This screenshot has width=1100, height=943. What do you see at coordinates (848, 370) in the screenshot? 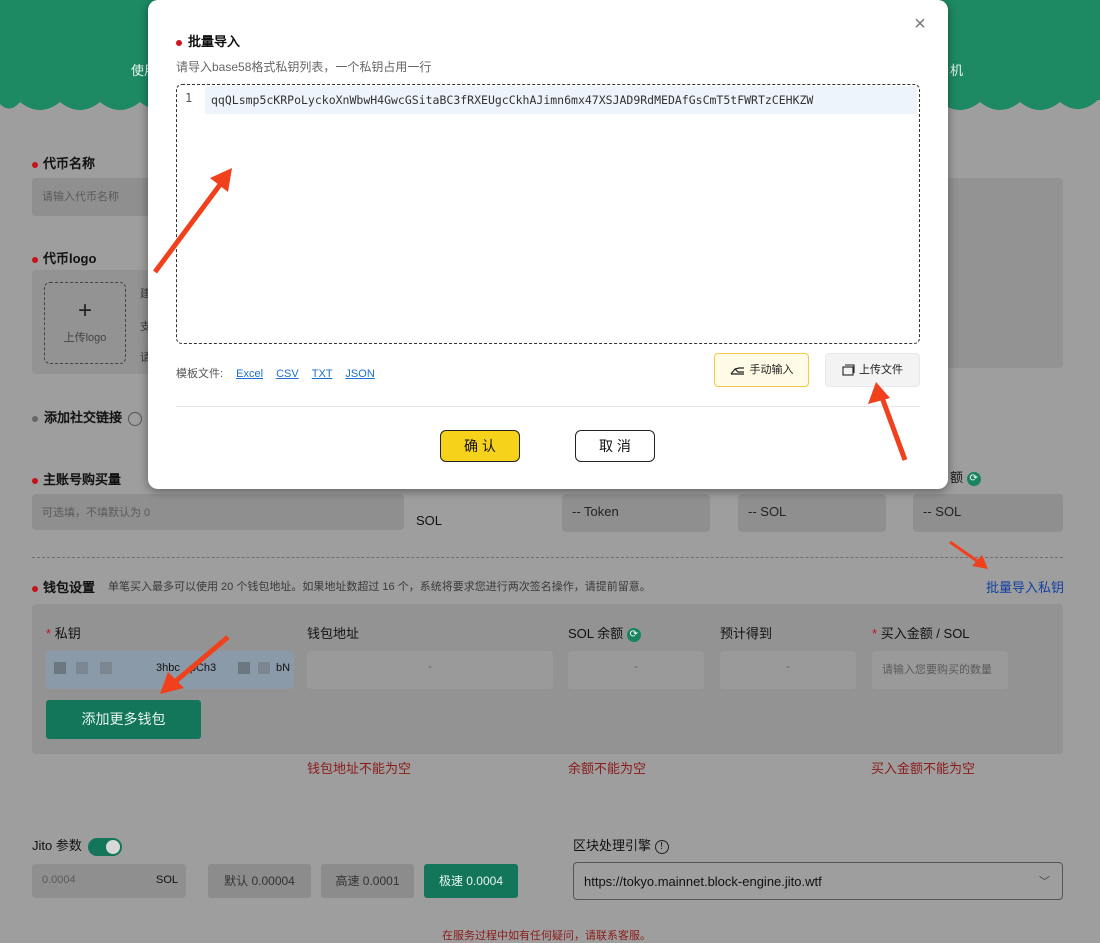
I see `file-icon` at bounding box center [848, 370].